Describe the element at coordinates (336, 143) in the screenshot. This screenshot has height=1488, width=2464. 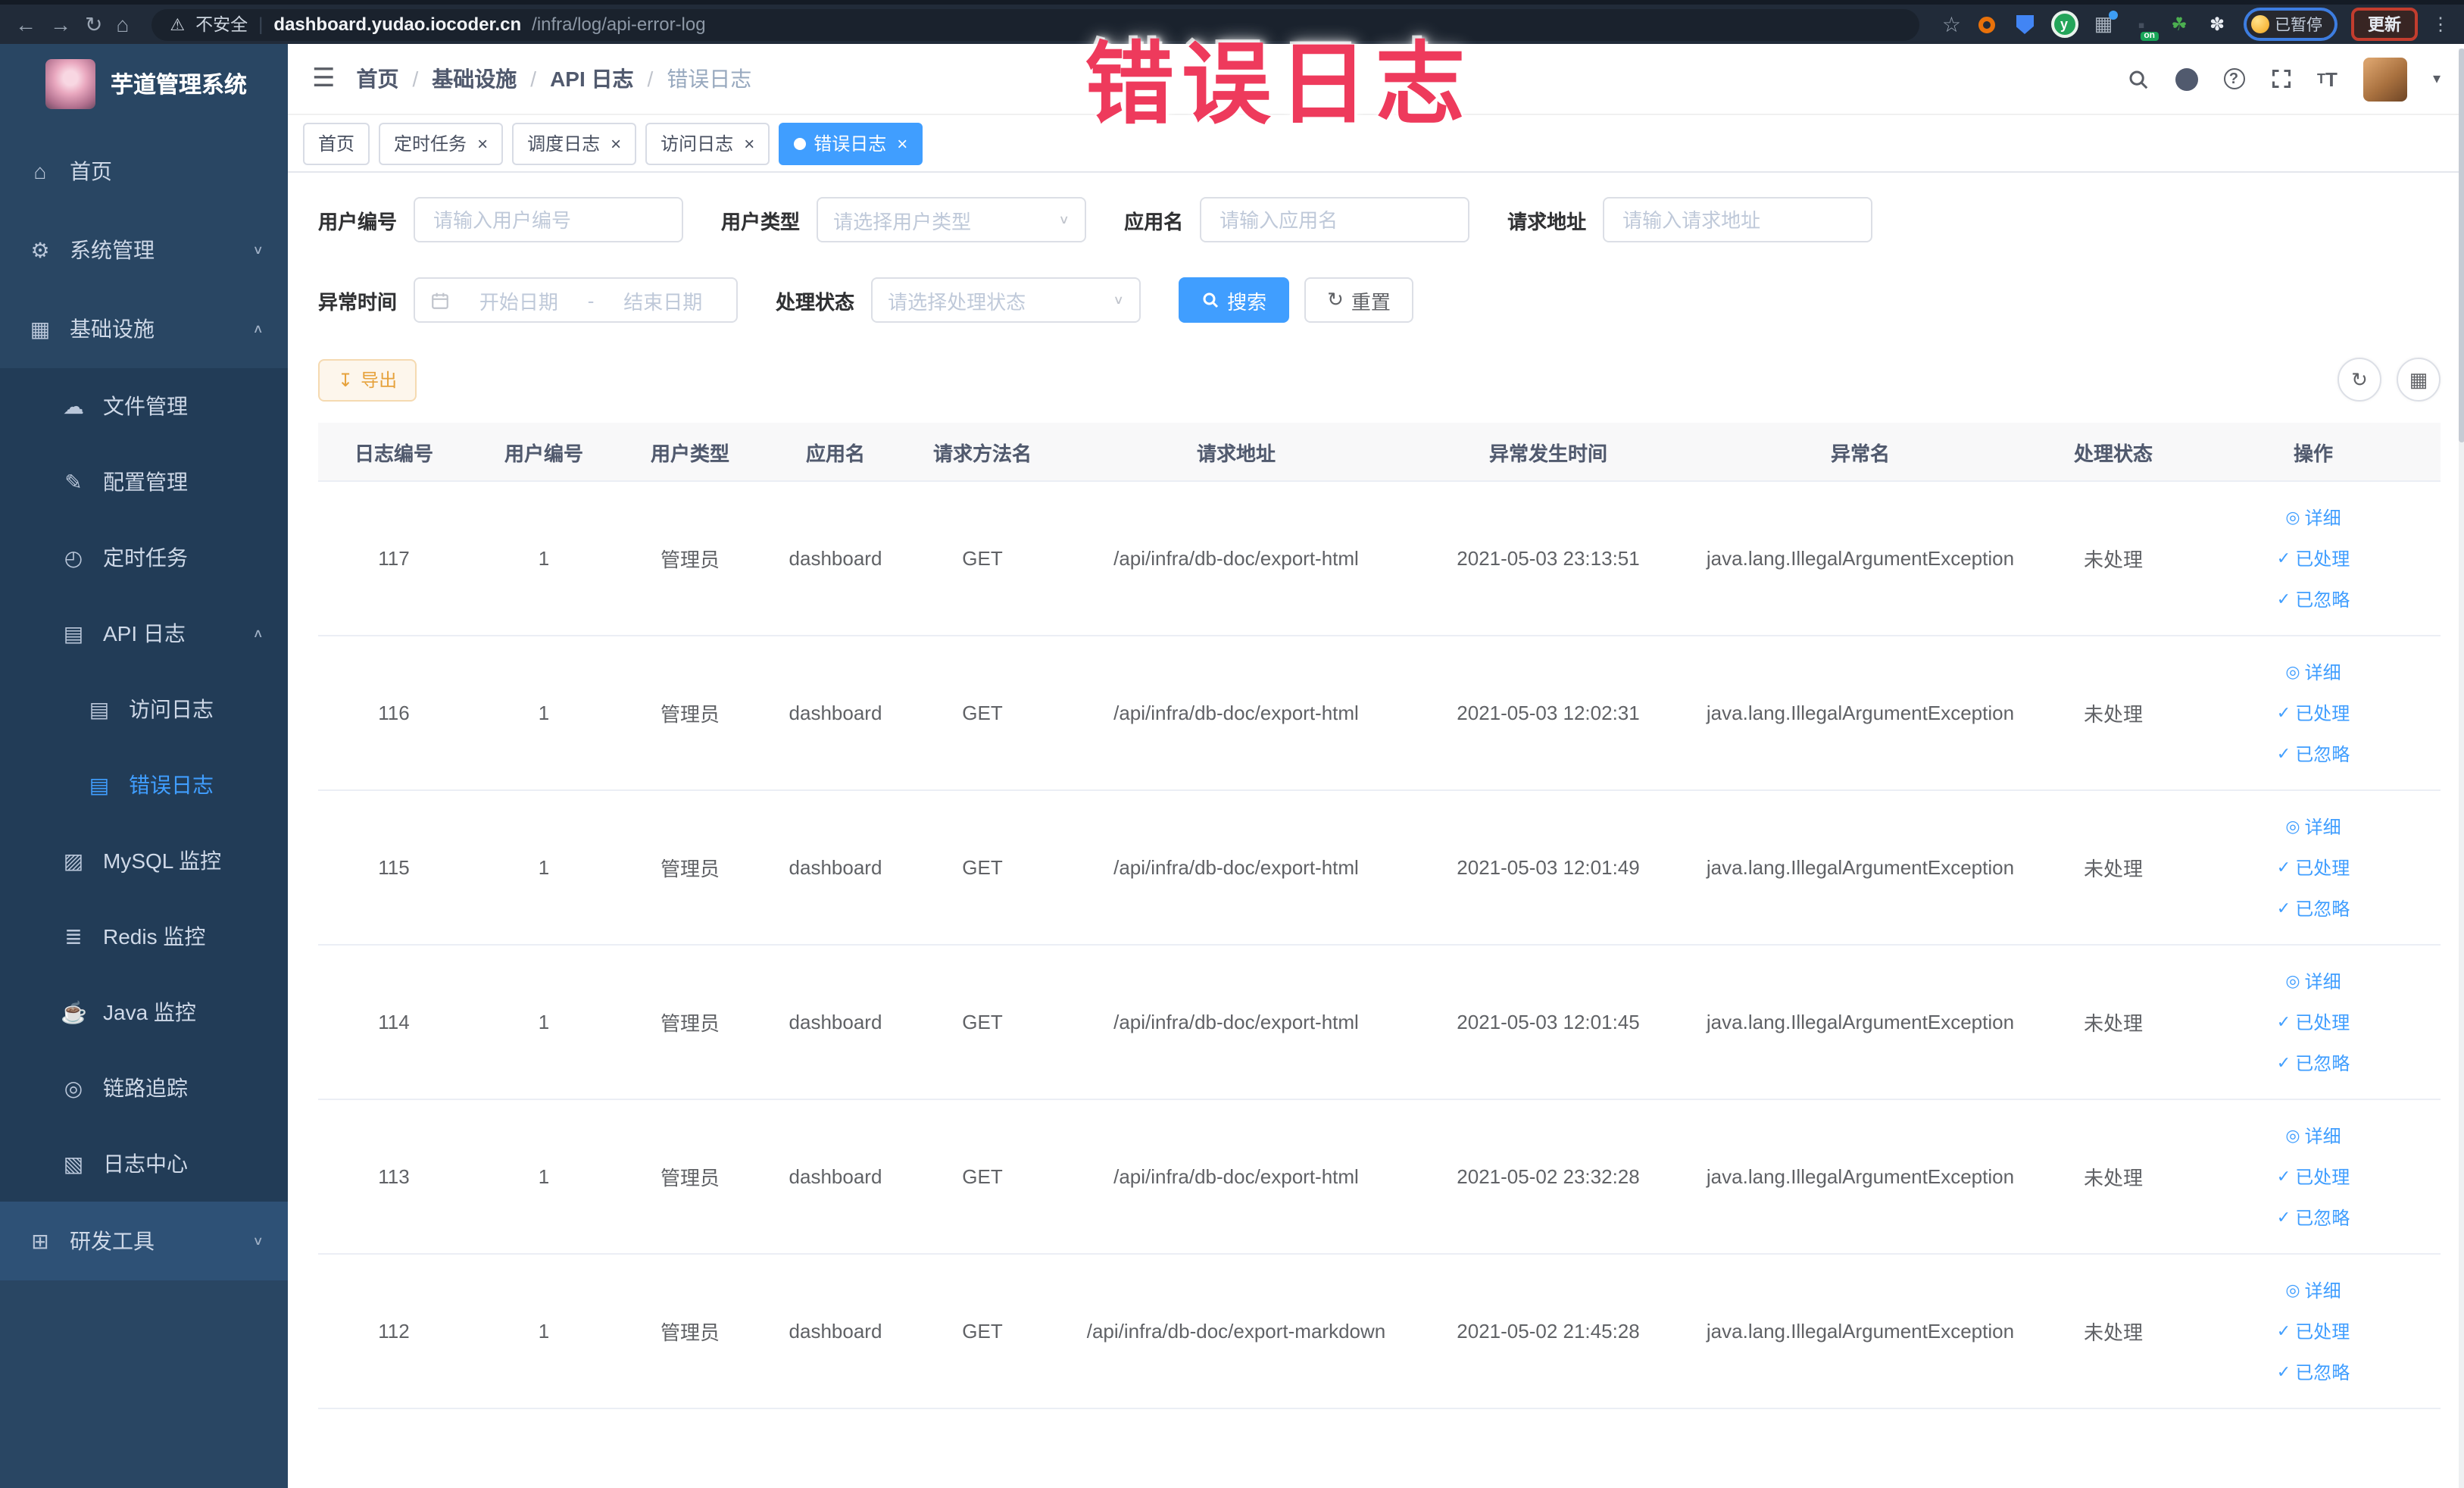
I see `tab-首页: 首页` at that location.